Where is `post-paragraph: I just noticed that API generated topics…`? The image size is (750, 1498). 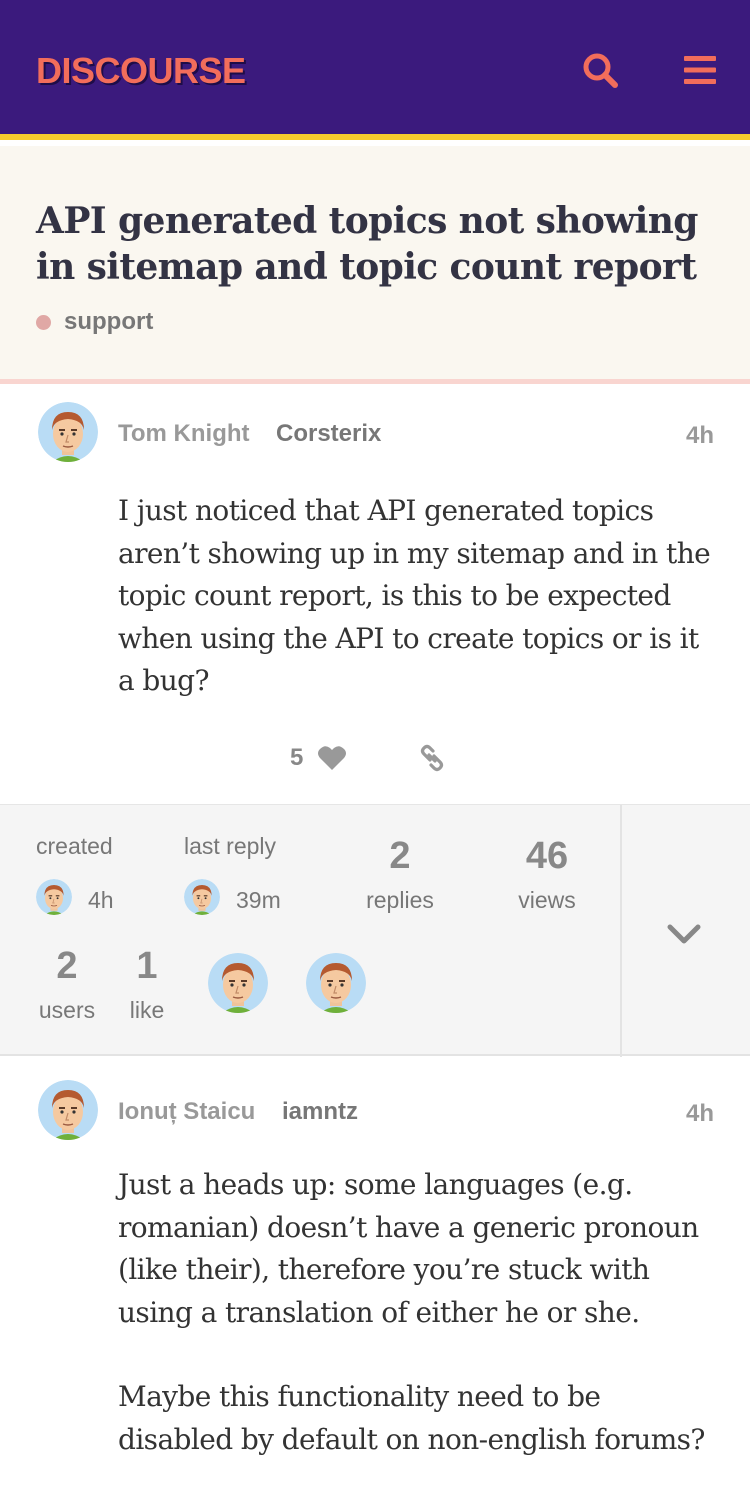
post-paragraph: I just noticed that API generated topics… is located at coordinates (414, 595).